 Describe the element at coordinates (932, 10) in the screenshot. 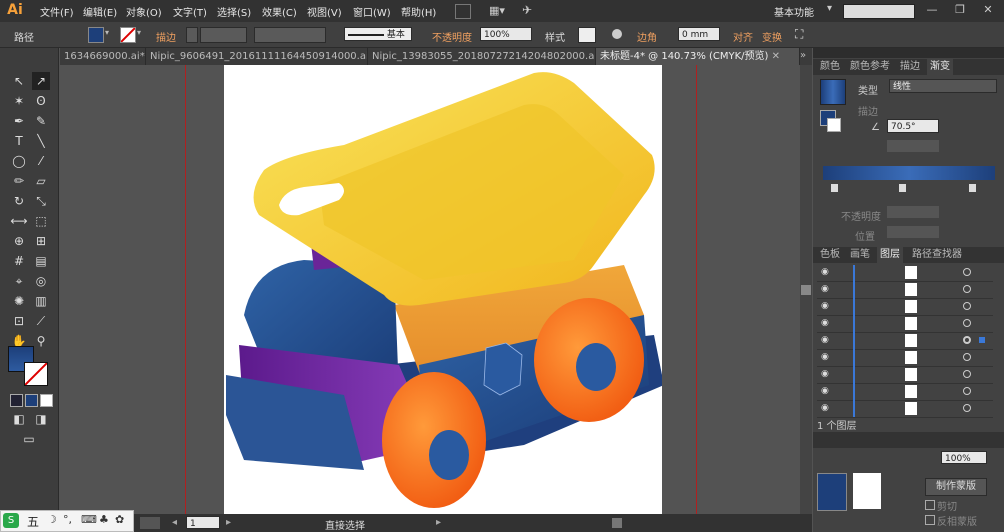

I see `minimize-button: —` at that location.